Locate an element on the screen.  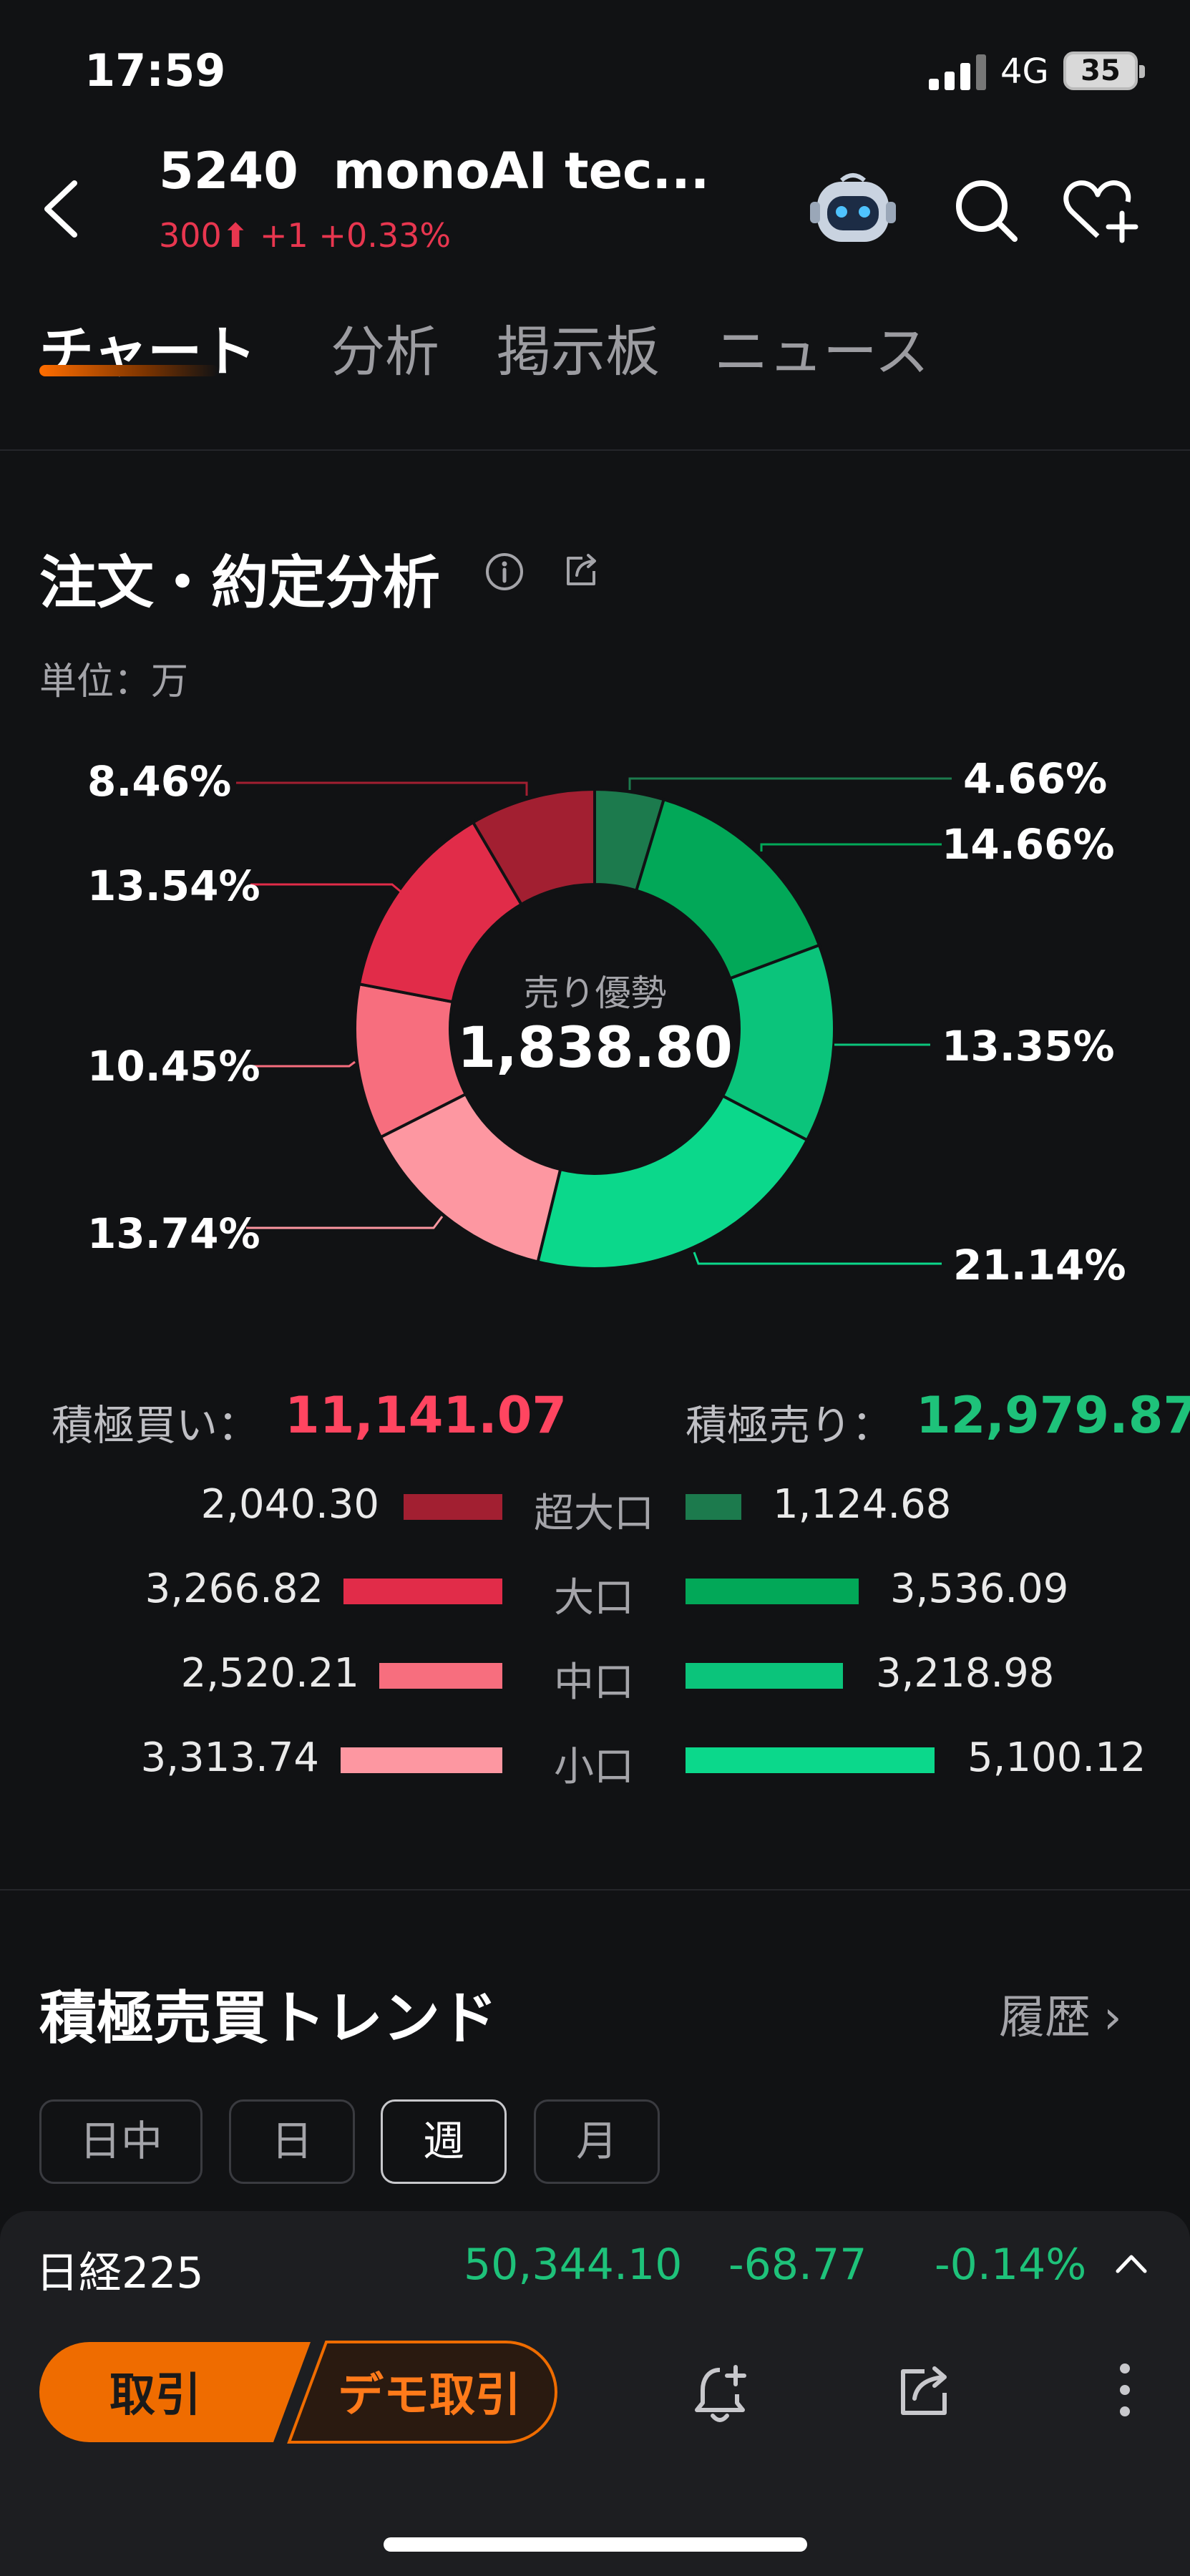
pct-label-sell-small: 21.14% is located at coordinates (1039, 1265).